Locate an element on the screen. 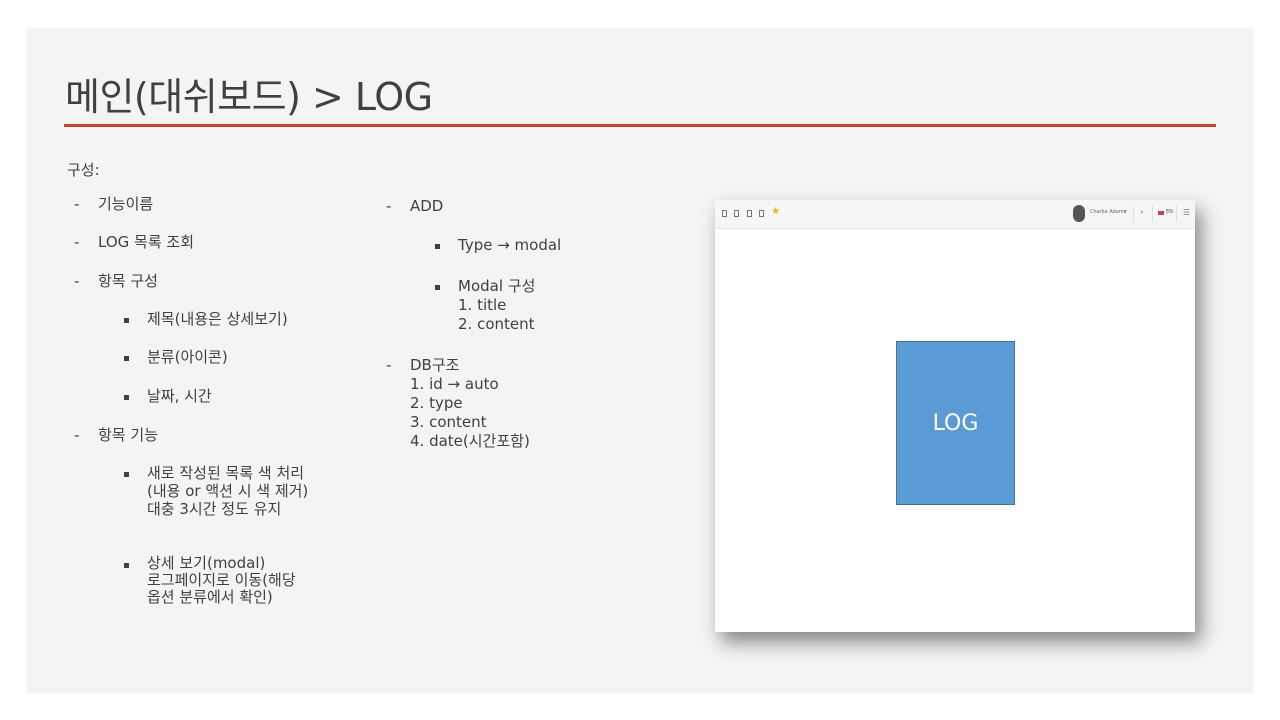 This screenshot has height=720, width=1280. user-name: Charlie Adams is located at coordinates (1108, 212).